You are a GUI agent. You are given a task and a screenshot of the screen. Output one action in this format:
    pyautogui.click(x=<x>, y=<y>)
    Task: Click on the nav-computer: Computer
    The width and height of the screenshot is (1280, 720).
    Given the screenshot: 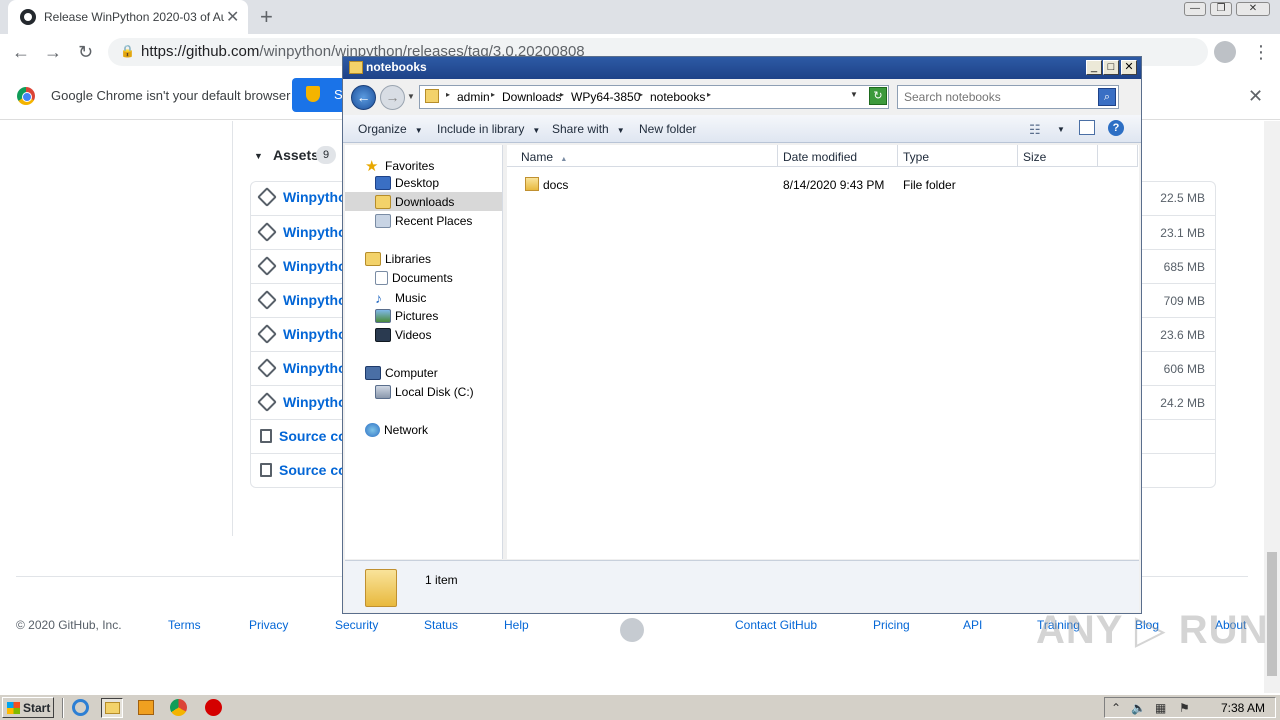 What is the action you would take?
    pyautogui.click(x=401, y=373)
    